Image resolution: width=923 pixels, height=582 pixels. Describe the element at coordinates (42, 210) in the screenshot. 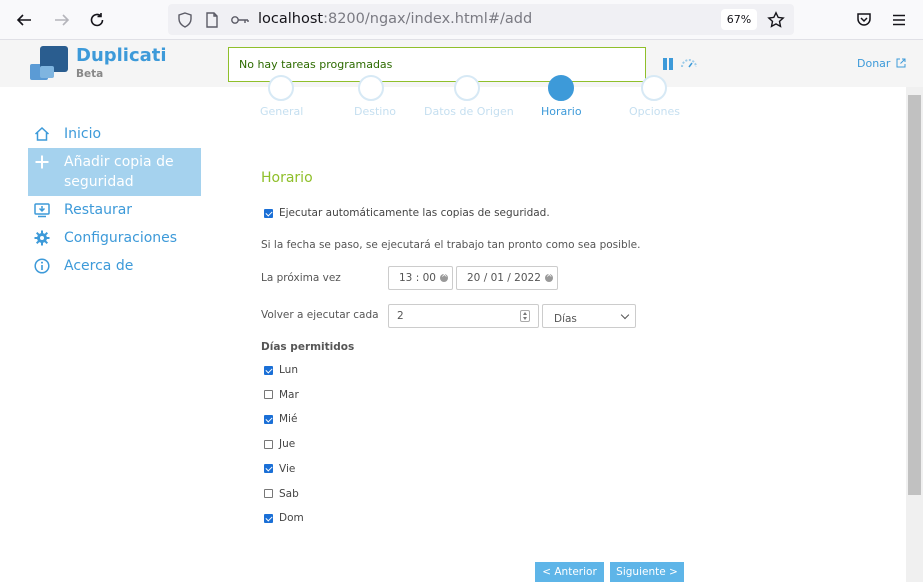

I see `restore-icon` at that location.